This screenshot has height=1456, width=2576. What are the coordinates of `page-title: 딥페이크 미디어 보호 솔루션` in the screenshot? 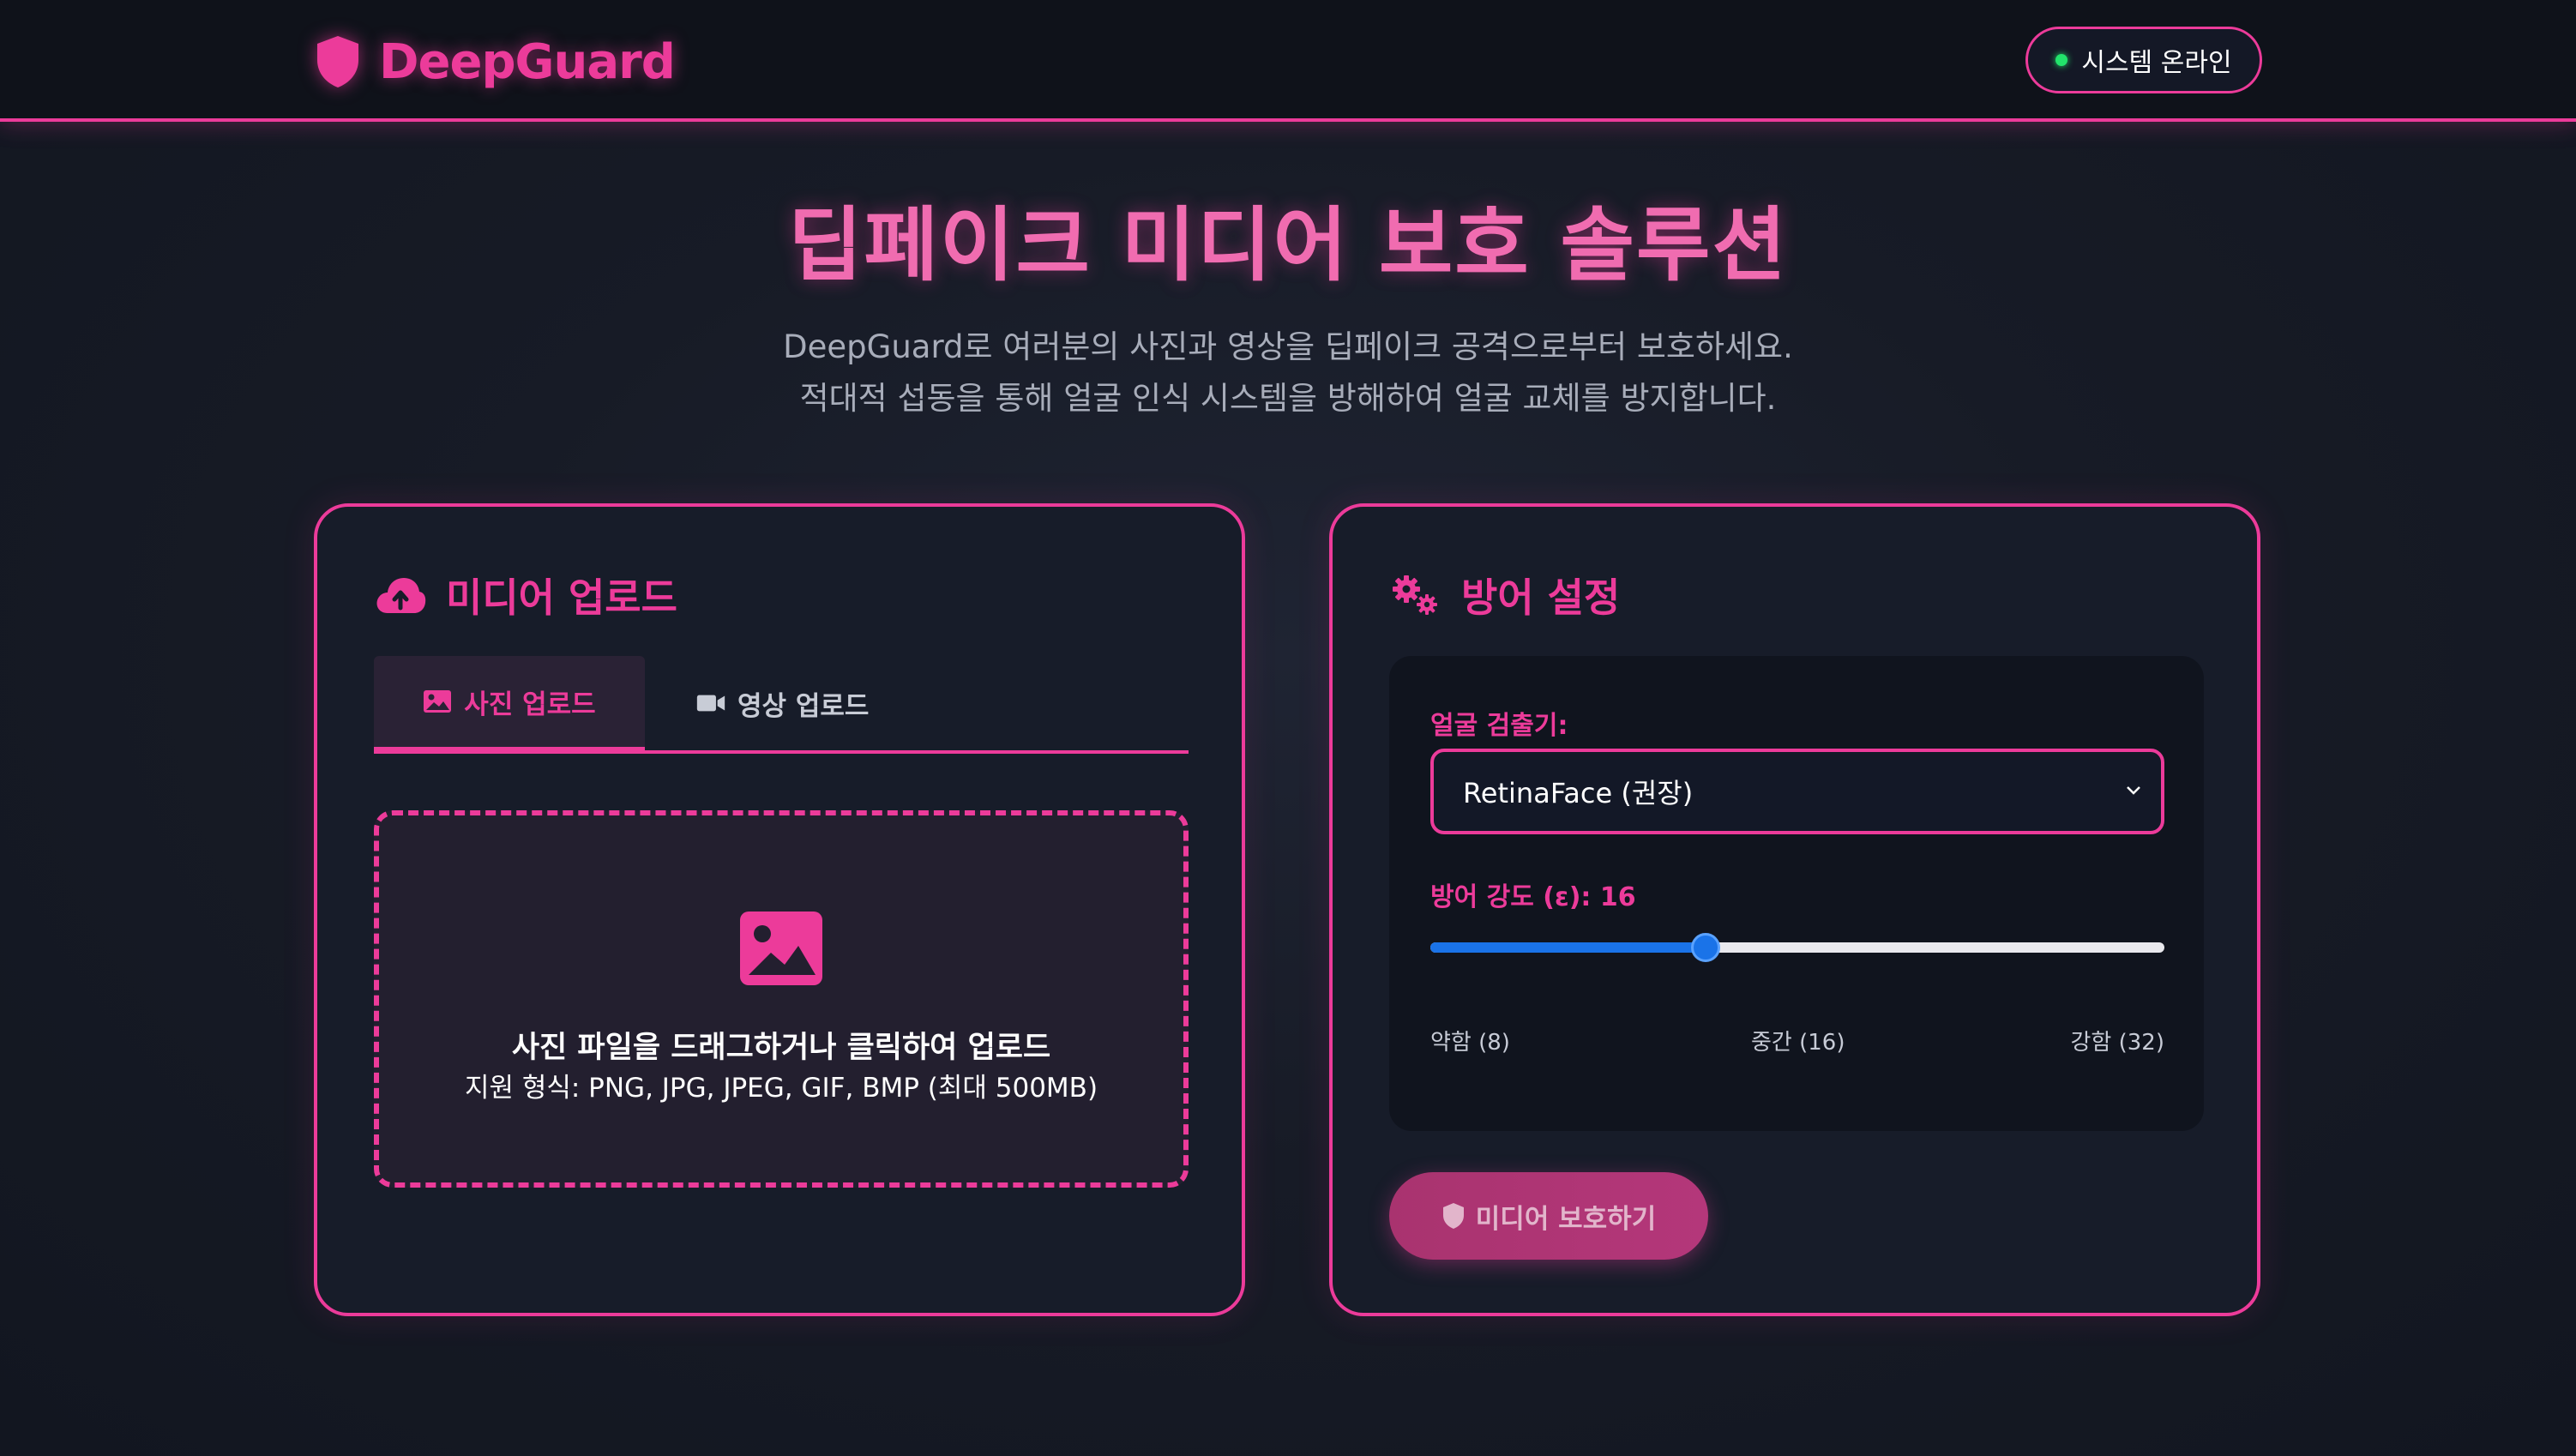 It's located at (1288, 245).